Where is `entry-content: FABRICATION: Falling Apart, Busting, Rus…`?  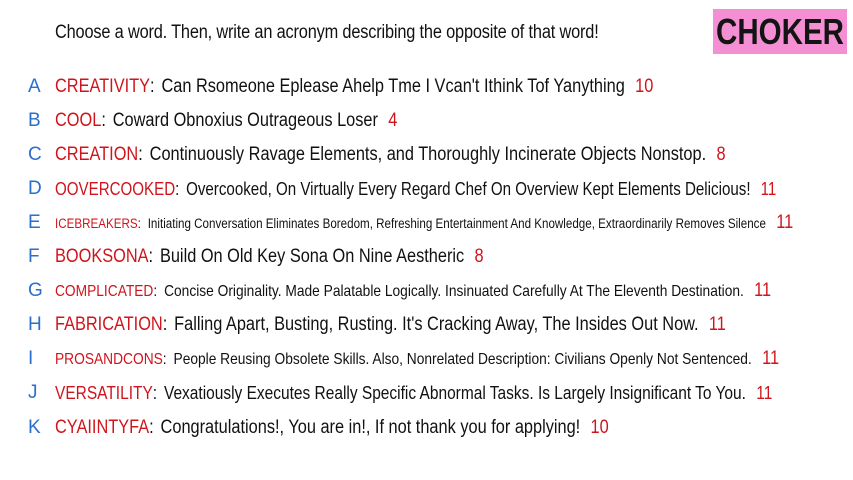 entry-content: FABRICATION: Falling Apart, Busting, Rus… is located at coordinates (390, 325).